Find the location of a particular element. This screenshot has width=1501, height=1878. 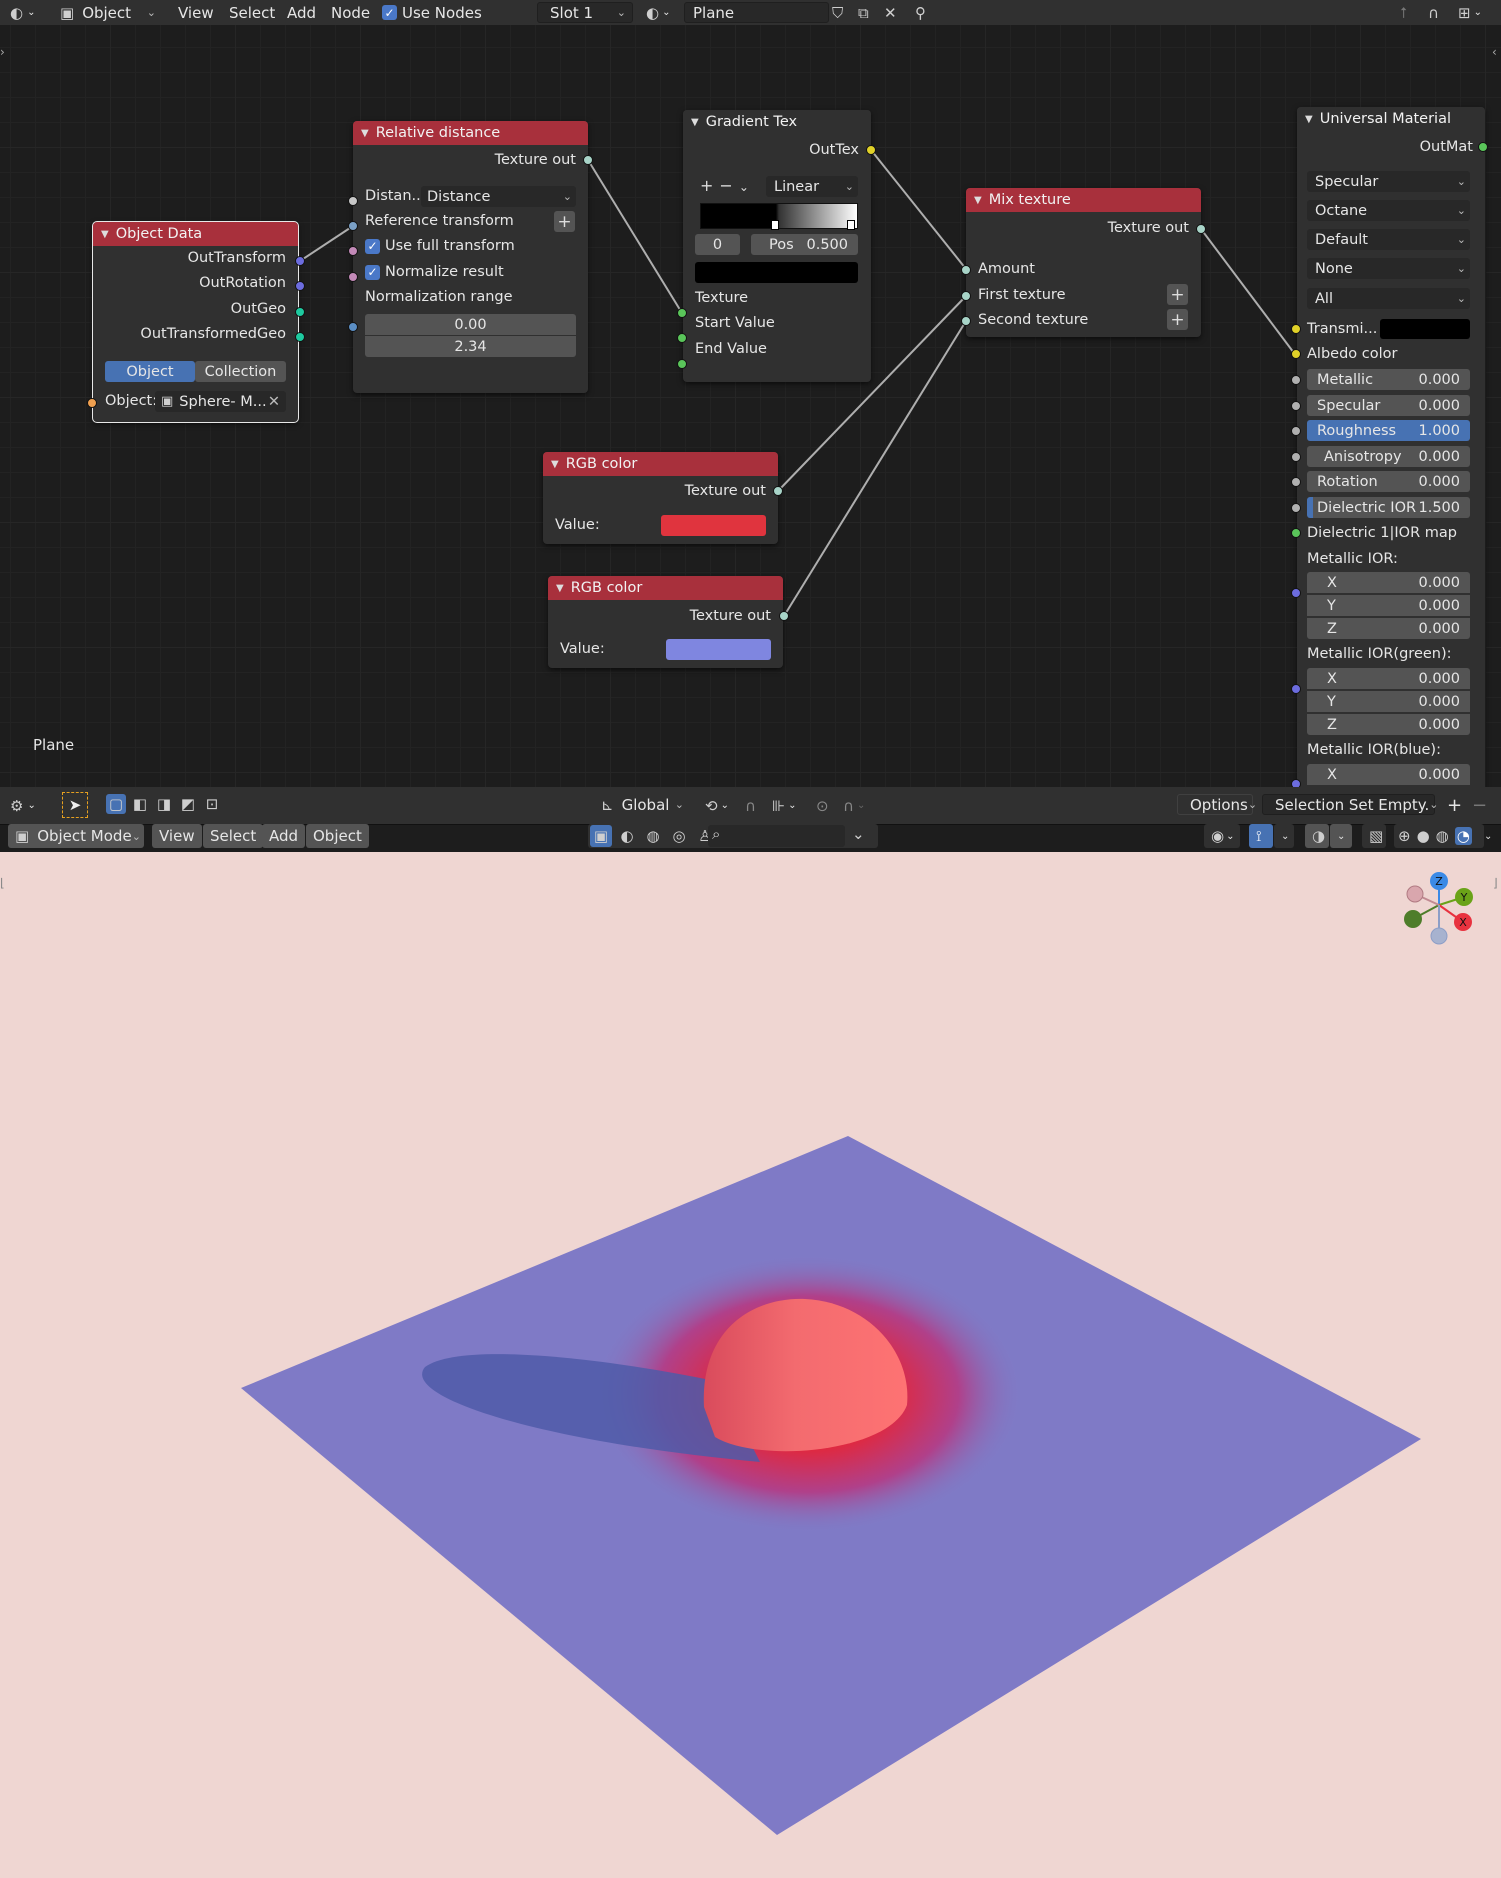

tool-settings-button: ⚙ ⌄ is located at coordinates (23, 805).